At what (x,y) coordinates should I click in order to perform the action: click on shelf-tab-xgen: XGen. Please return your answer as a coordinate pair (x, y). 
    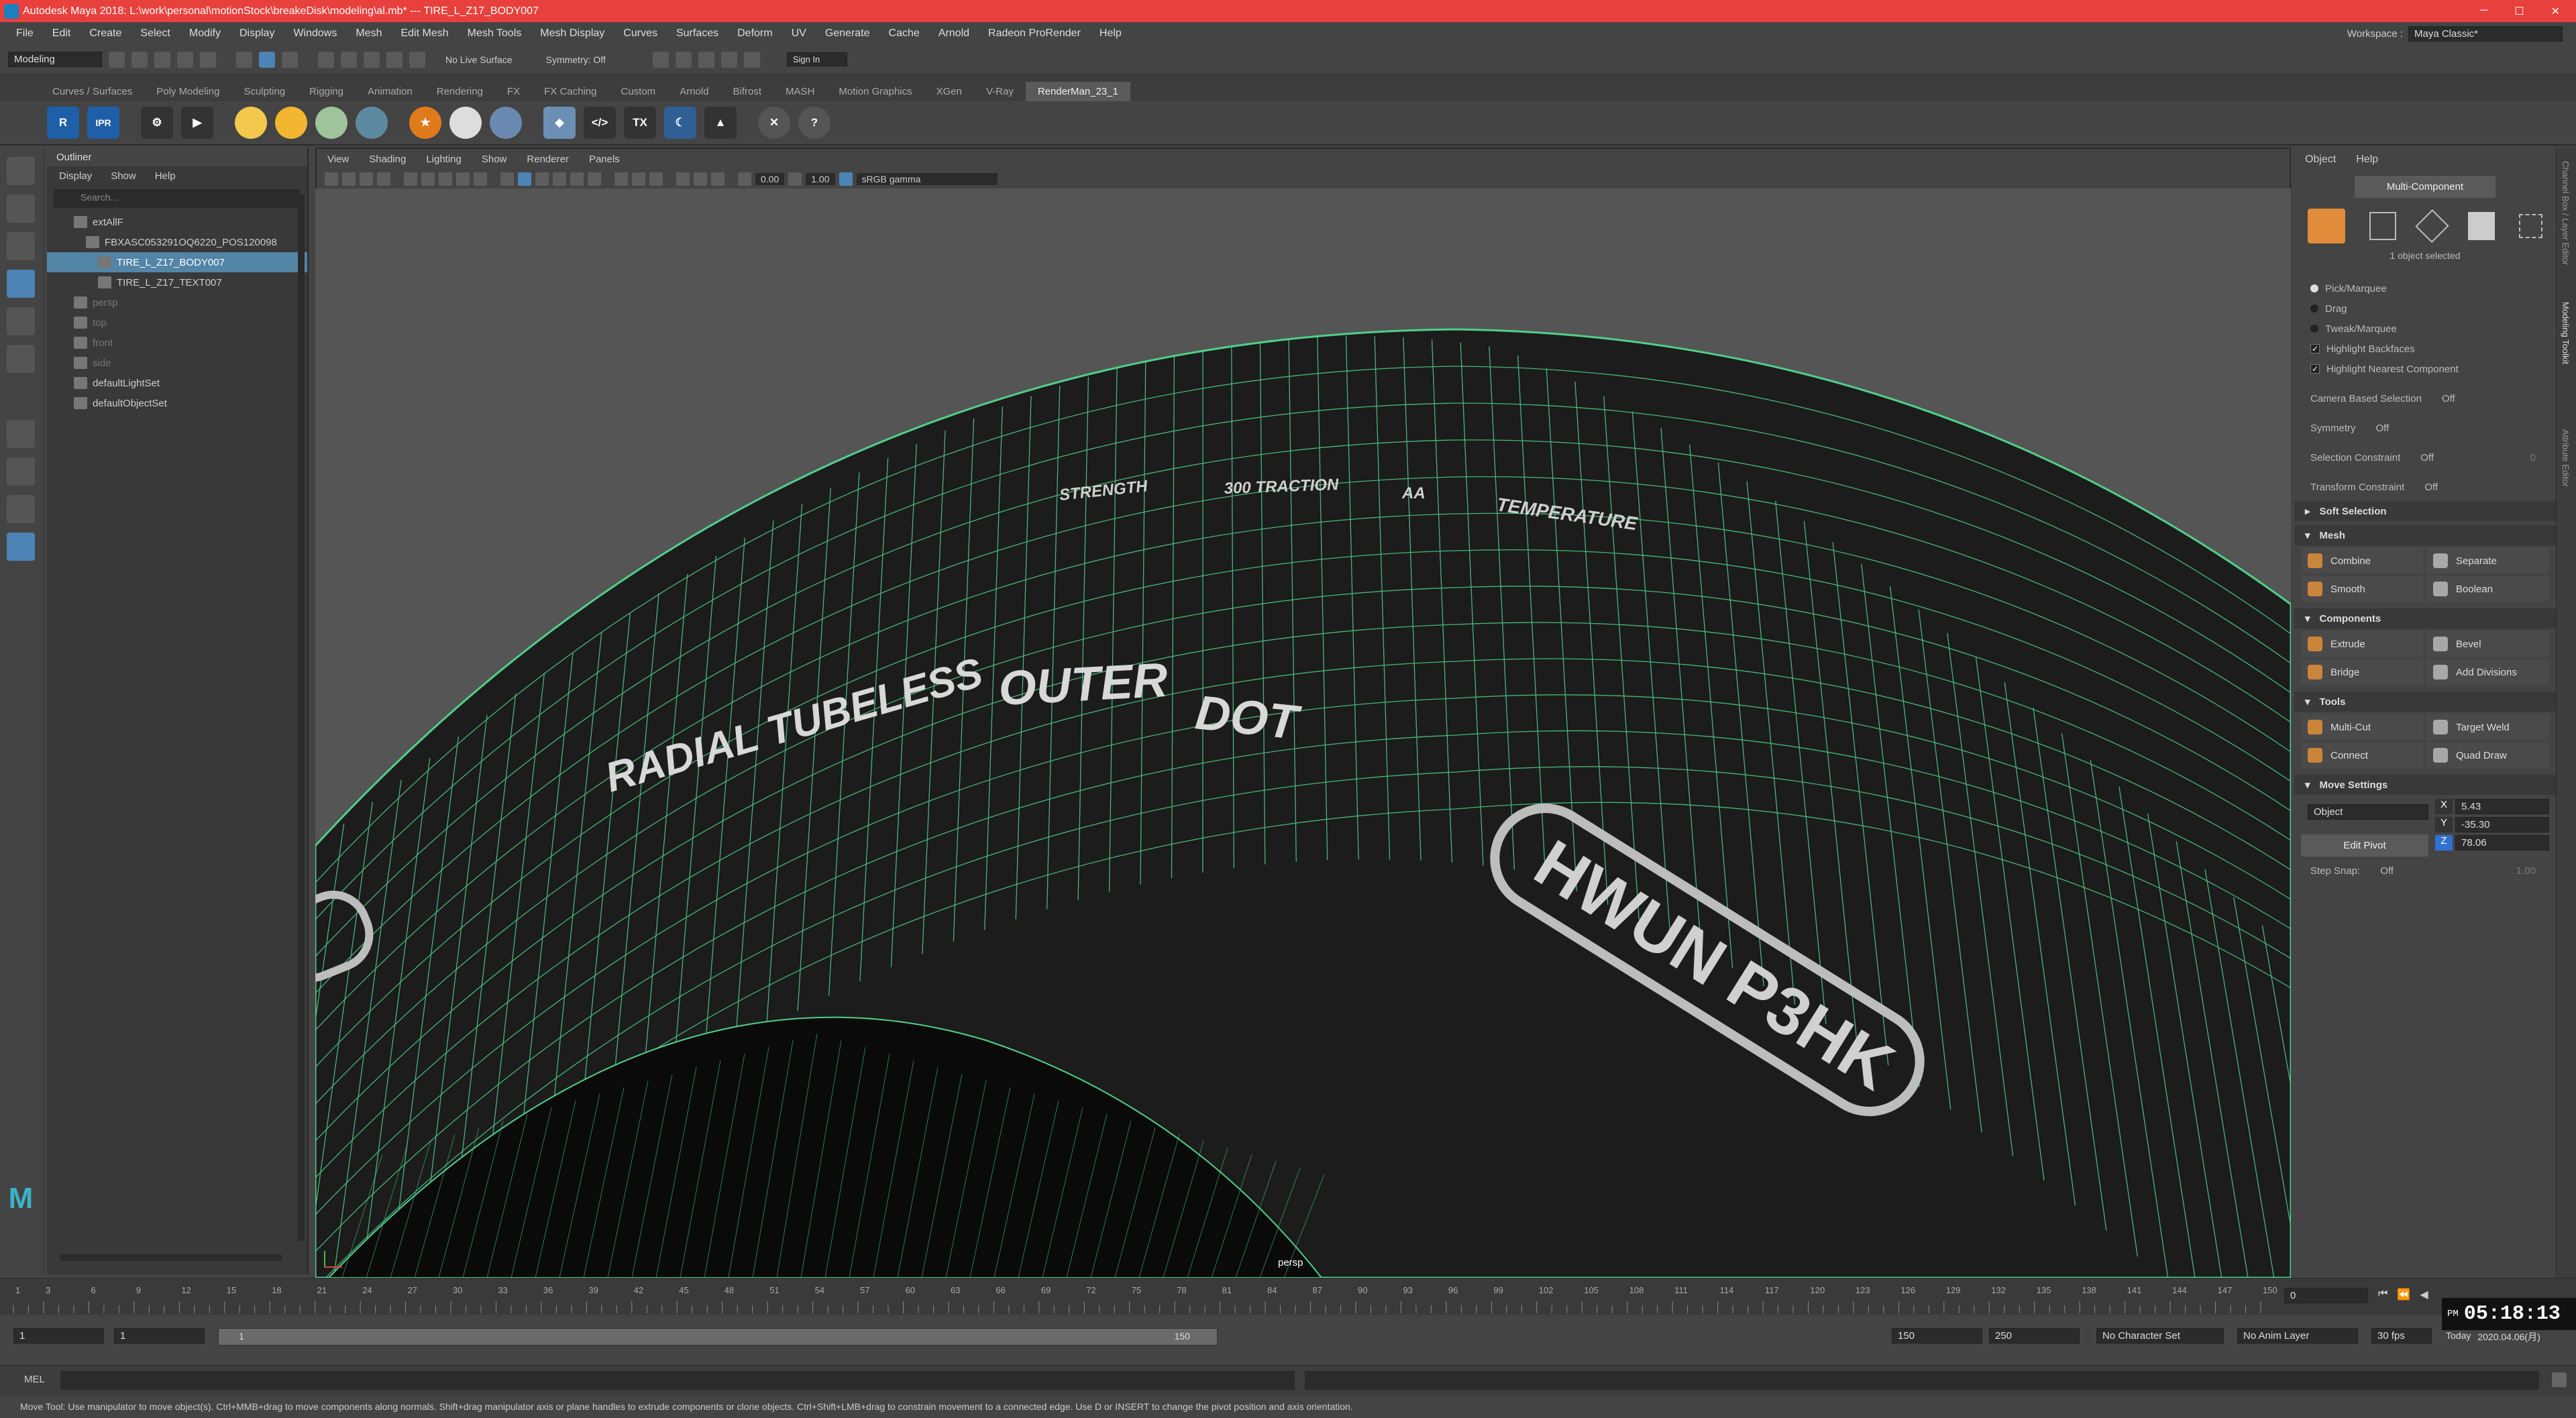
    Looking at the image, I should click on (949, 91).